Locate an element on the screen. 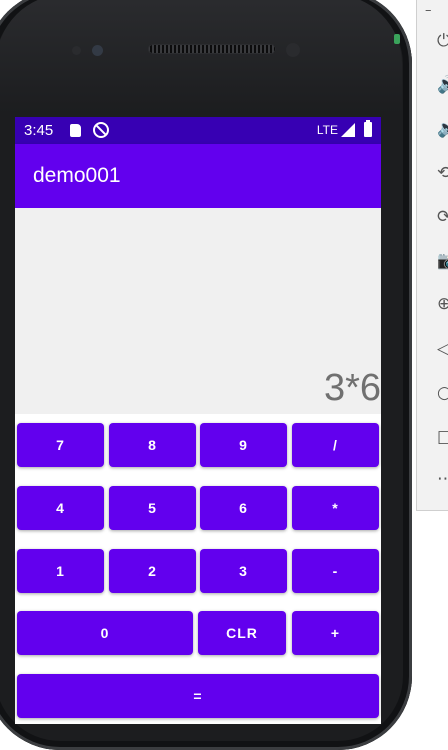 Image resolution: width=448 pixels, height=750 pixels. minimize-button: – is located at coordinates (434, 11).